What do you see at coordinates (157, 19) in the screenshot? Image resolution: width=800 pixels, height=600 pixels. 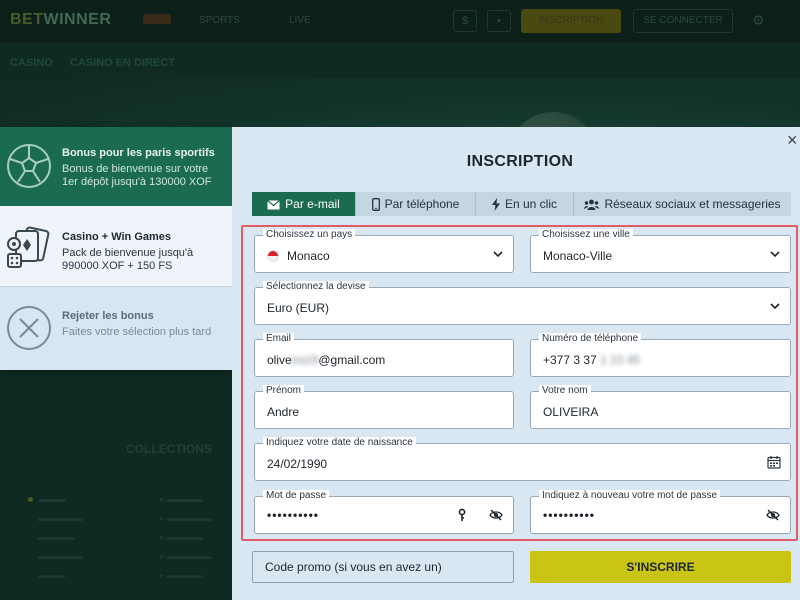 I see `promo-tag` at bounding box center [157, 19].